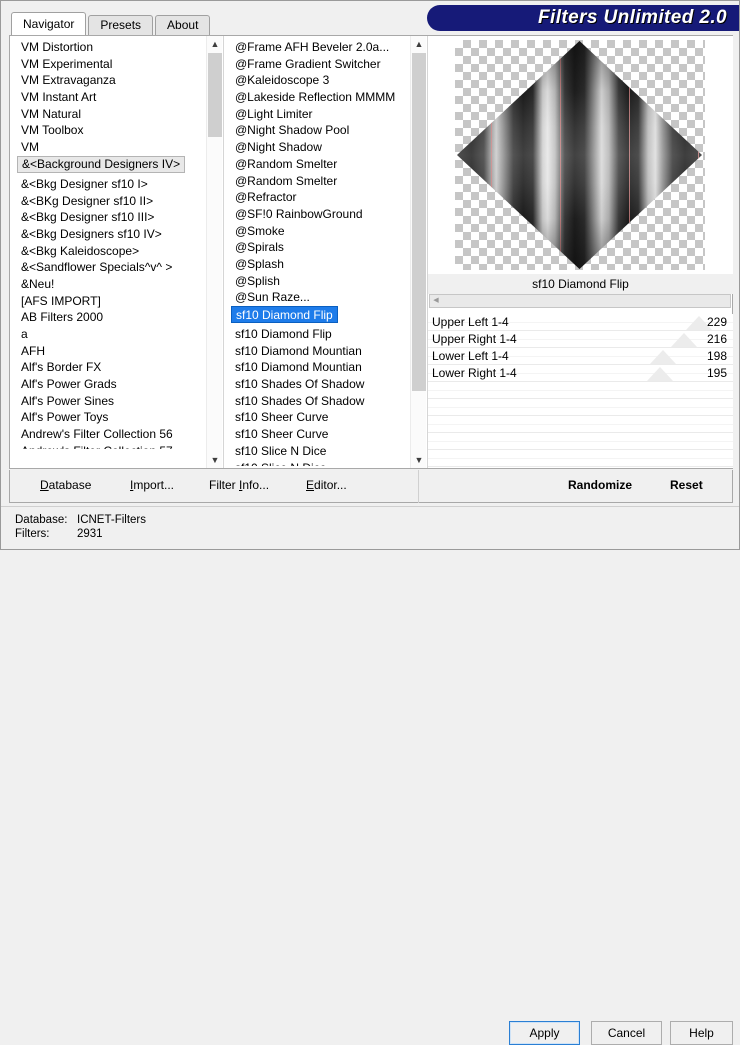  I want to click on parameter-label: Lower Left 1-4, so click(470, 356).